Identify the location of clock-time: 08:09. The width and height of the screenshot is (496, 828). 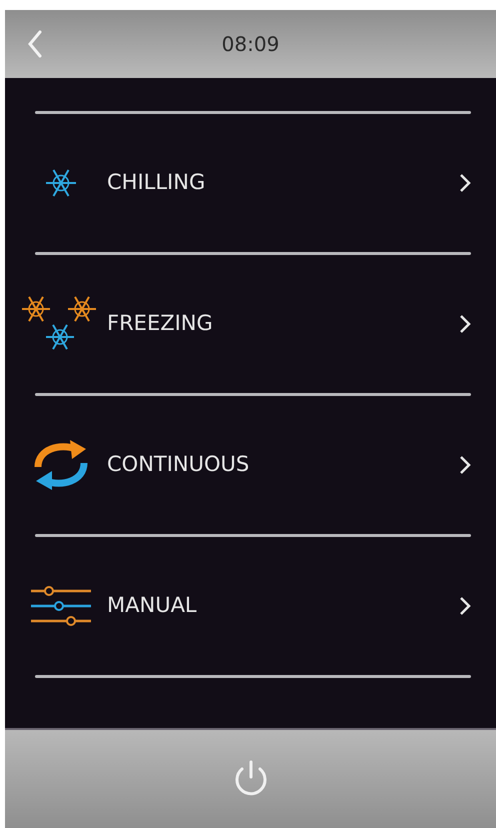
(251, 44).